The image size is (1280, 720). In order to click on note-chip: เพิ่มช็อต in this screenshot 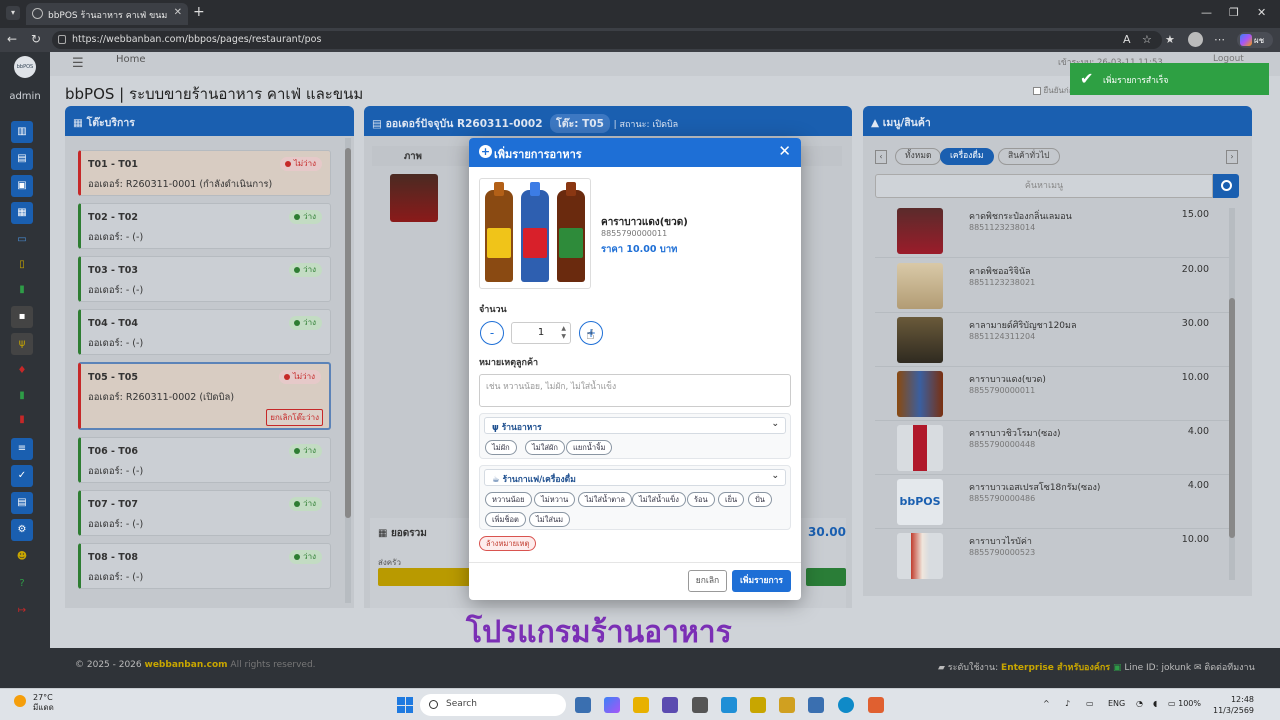, I will do `click(505, 519)`.